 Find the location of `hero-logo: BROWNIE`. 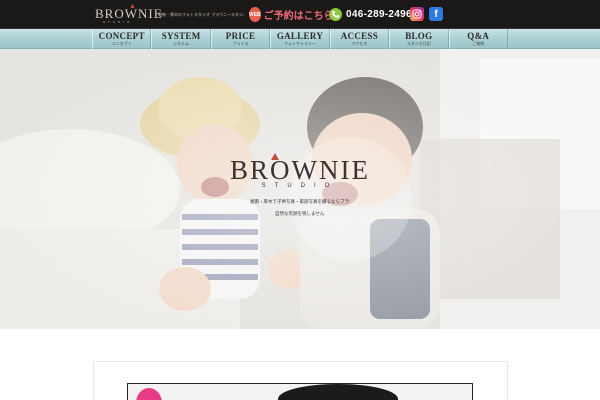

hero-logo: BROWNIE is located at coordinates (300, 170).